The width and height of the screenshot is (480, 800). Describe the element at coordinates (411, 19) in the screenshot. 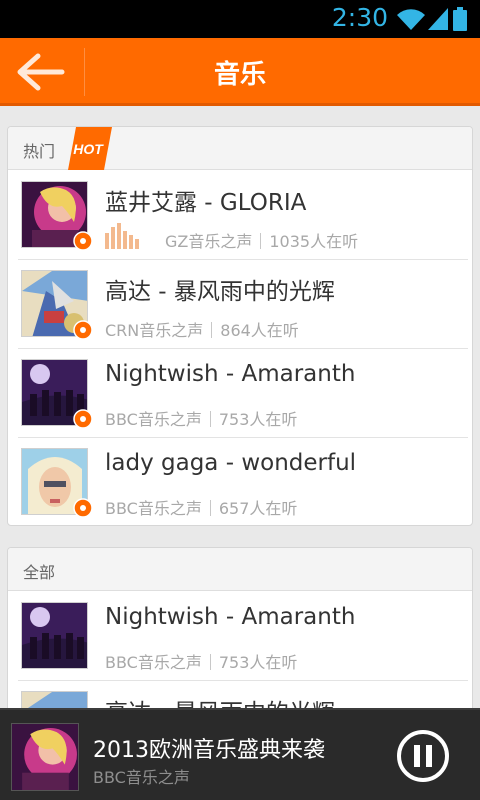

I see `wifi-icon` at that location.